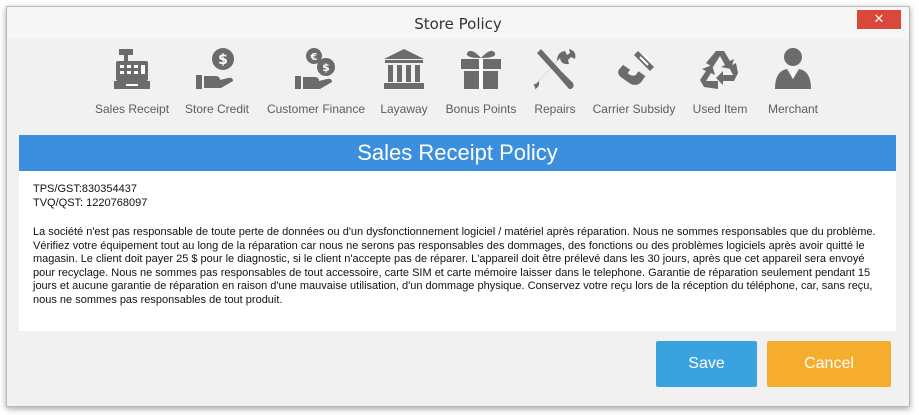 The width and height of the screenshot is (919, 415). Describe the element at coordinates (636, 68) in the screenshot. I see `phone-handset-icon` at that location.